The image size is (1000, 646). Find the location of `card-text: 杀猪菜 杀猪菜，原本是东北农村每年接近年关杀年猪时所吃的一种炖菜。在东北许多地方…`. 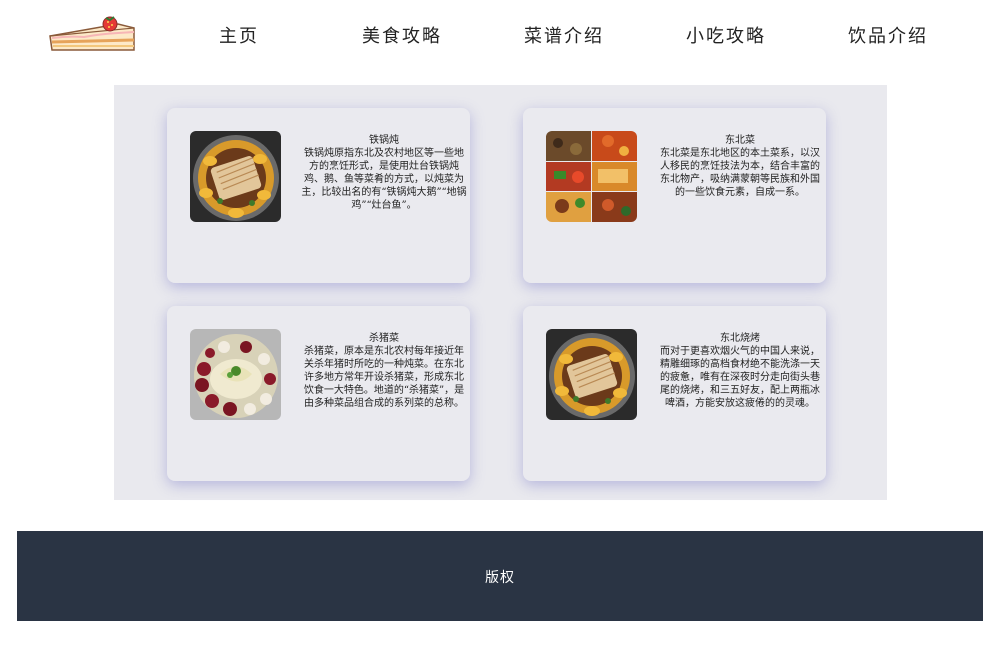

card-text: 杀猪菜 杀猪菜，原本是东北农村每年接近年关杀年猪时所吃的一种炖菜。在东北许多地方… is located at coordinates (384, 371).